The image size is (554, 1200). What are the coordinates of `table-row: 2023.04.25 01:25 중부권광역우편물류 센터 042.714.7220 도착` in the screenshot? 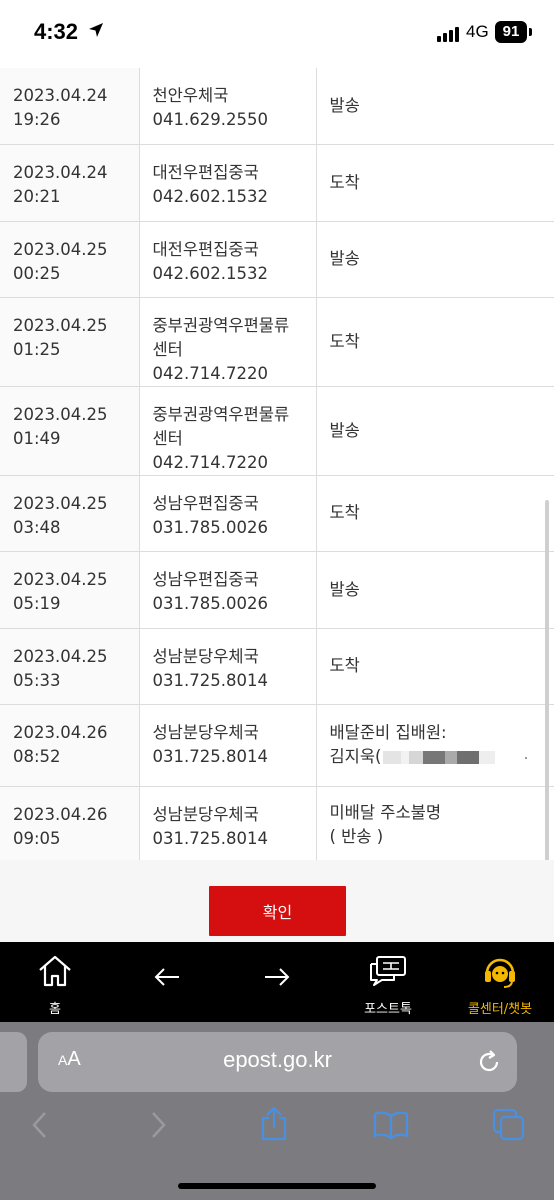 It's located at (277, 341).